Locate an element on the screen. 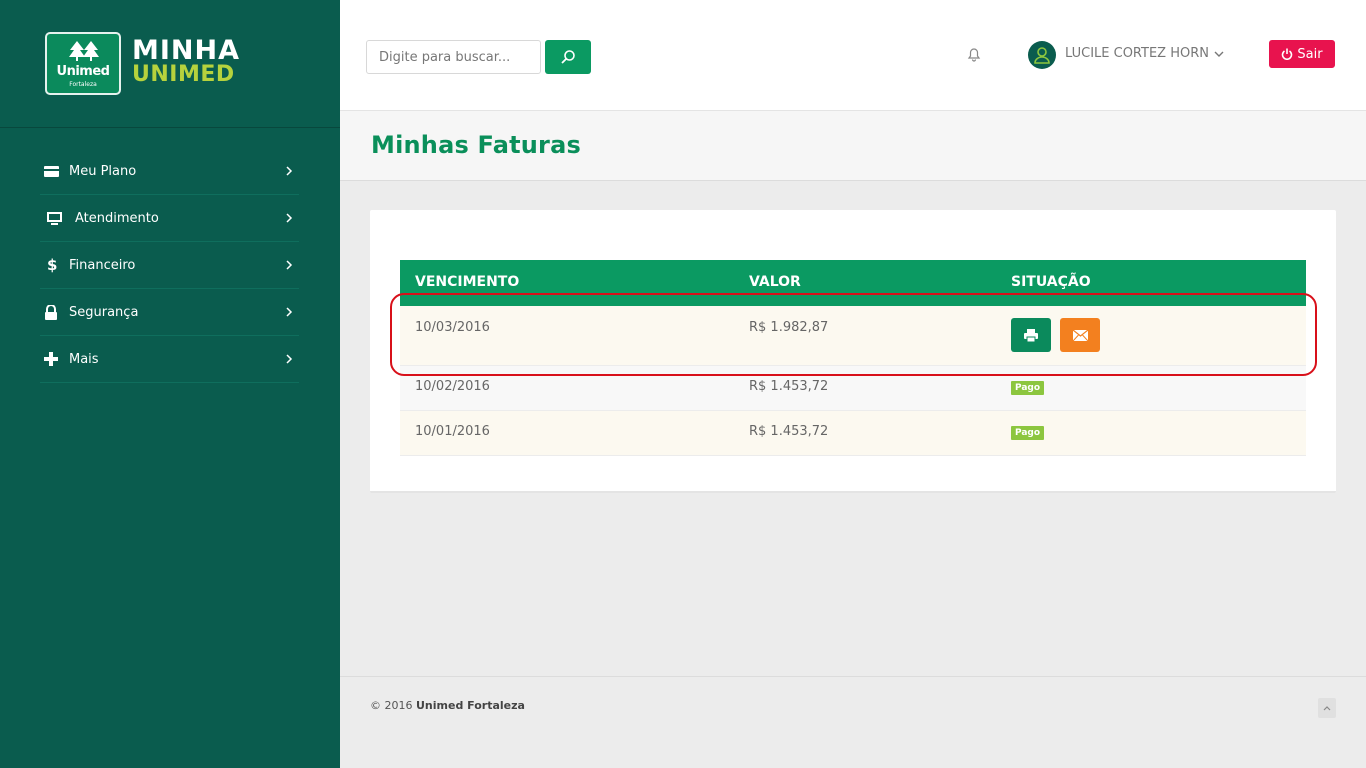 Image resolution: width=1366 pixels, height=768 pixels. title-bar: Minhas Faturas is located at coordinates (853, 146).